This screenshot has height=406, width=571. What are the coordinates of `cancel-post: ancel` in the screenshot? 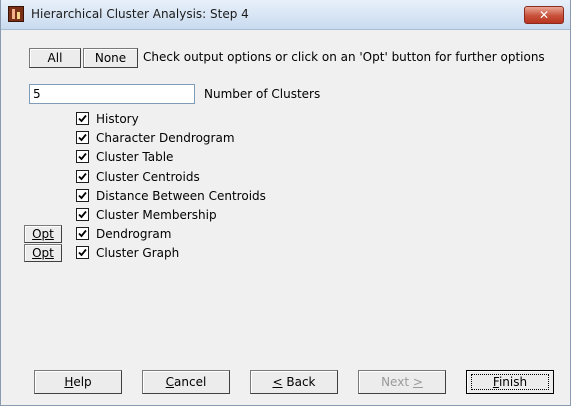 It's located at (190, 382).